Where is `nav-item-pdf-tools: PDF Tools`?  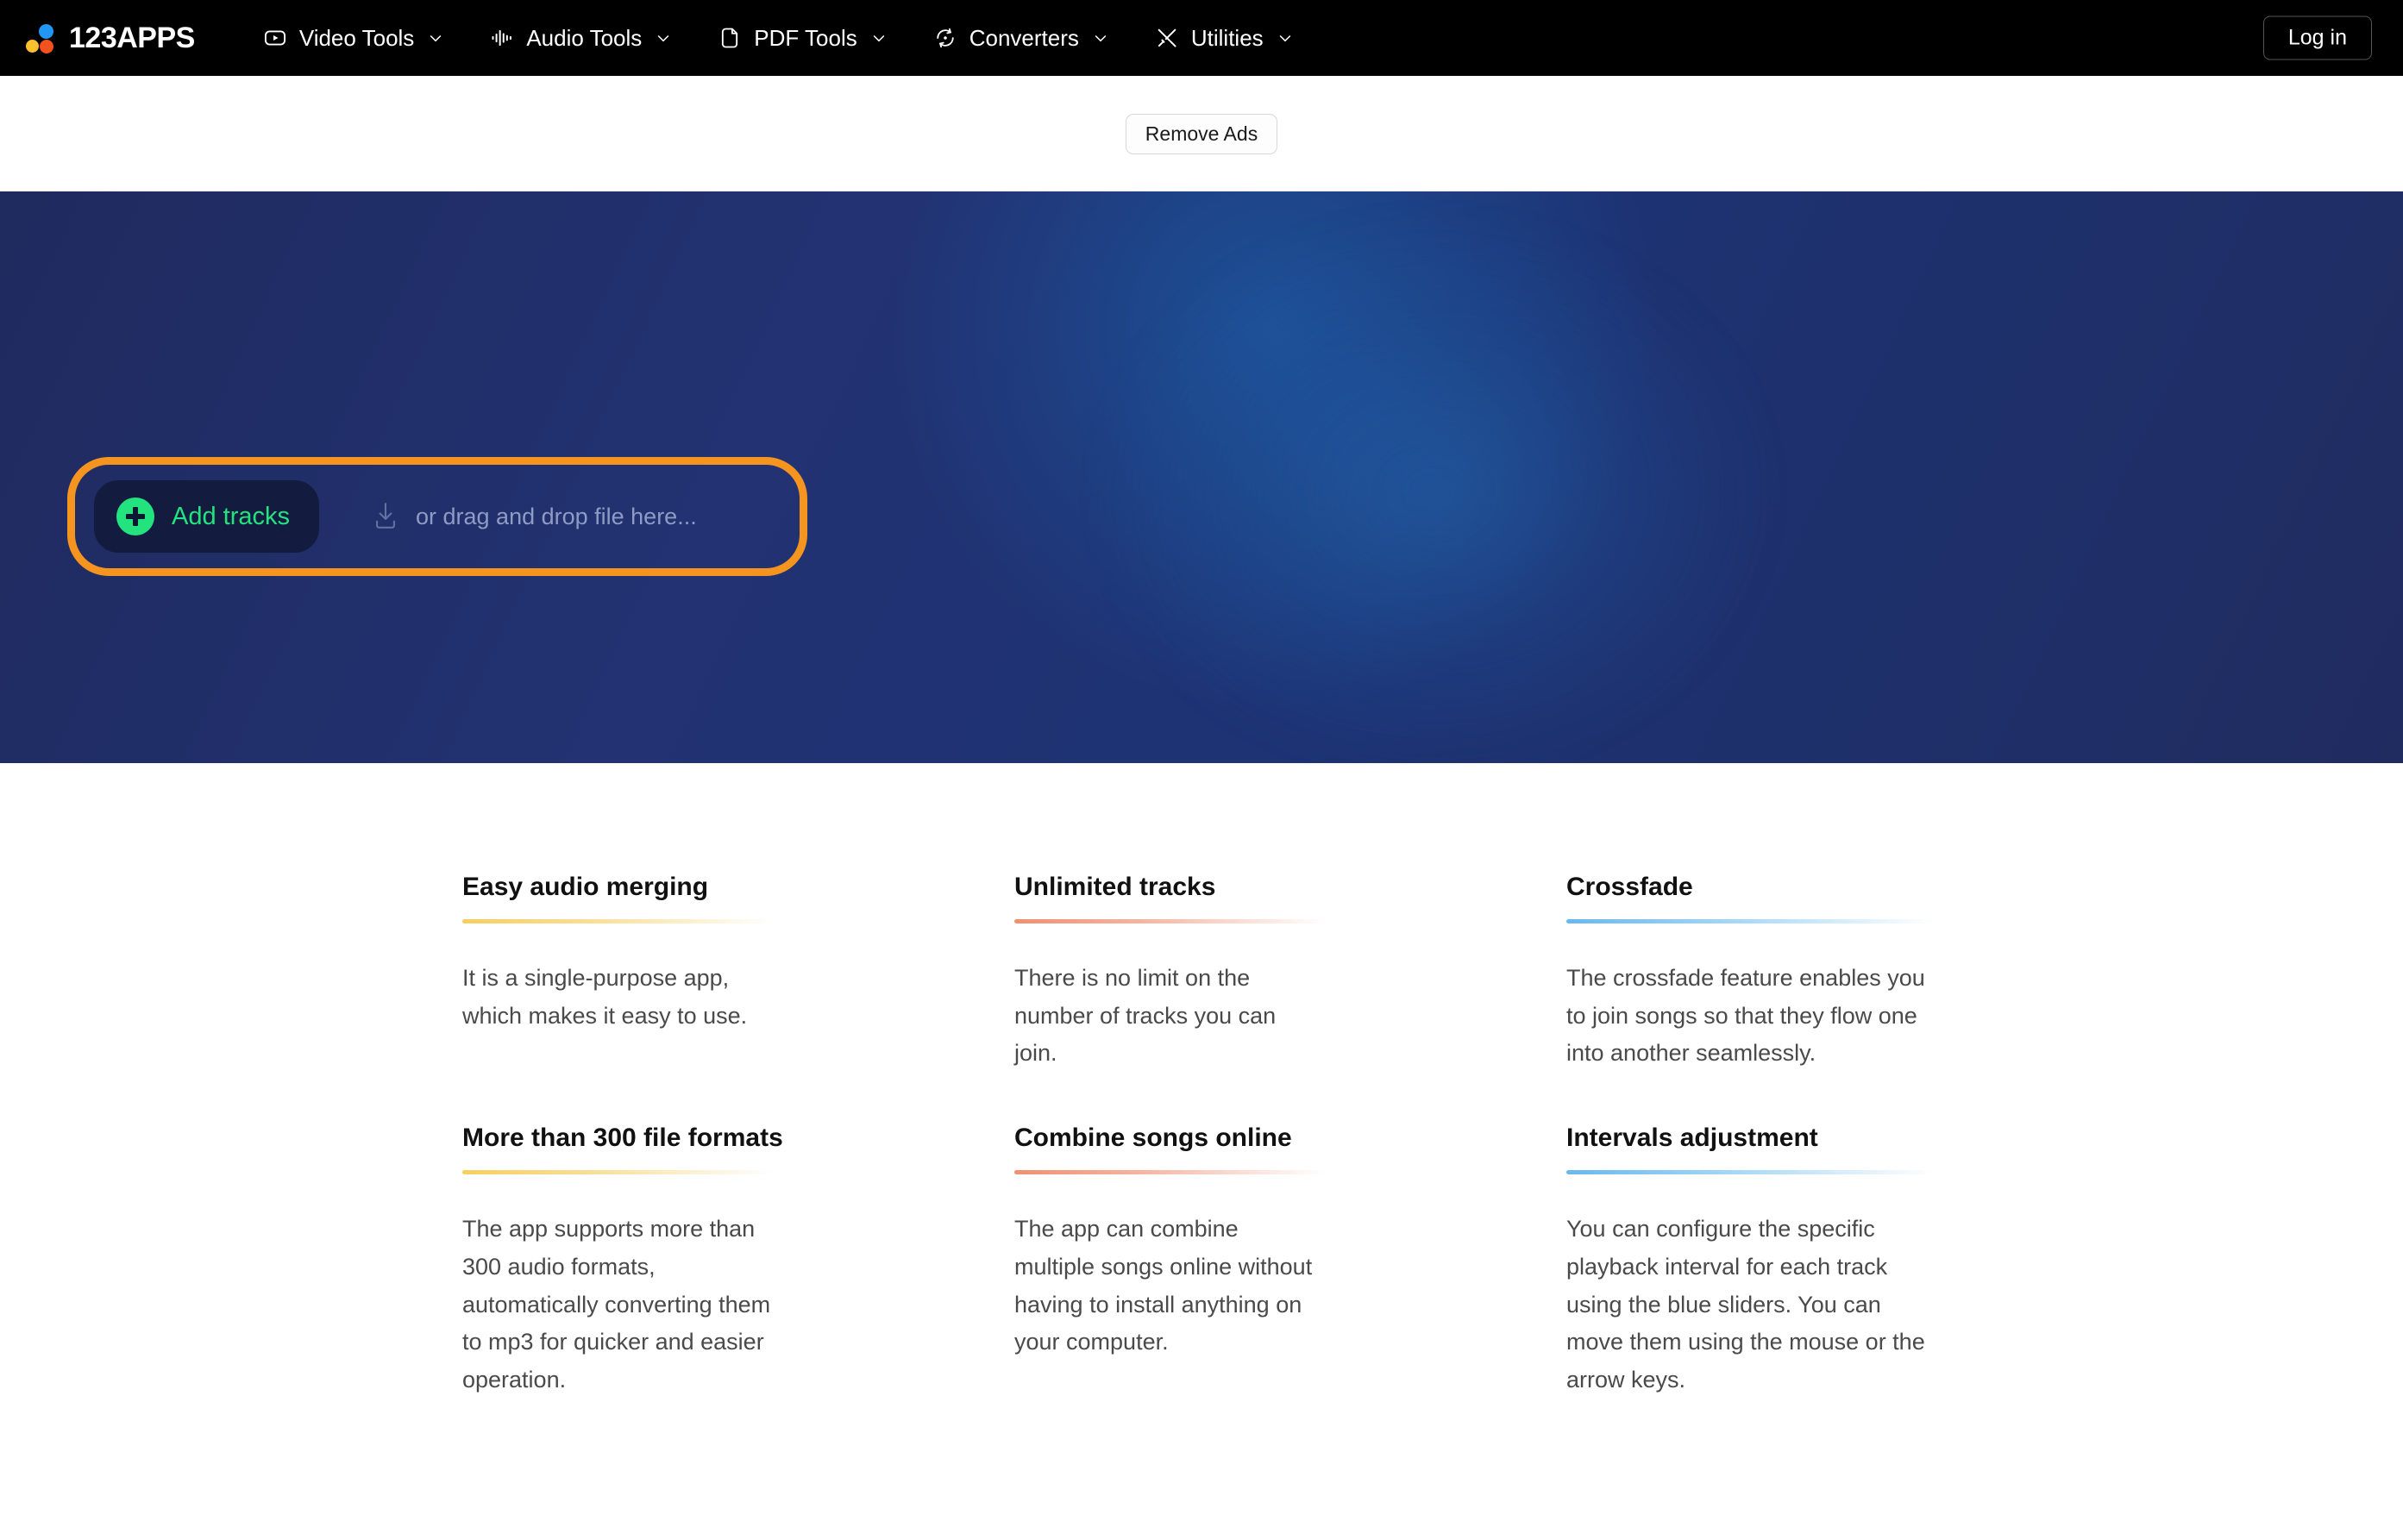
nav-item-pdf-tools: PDF Tools is located at coordinates (802, 37).